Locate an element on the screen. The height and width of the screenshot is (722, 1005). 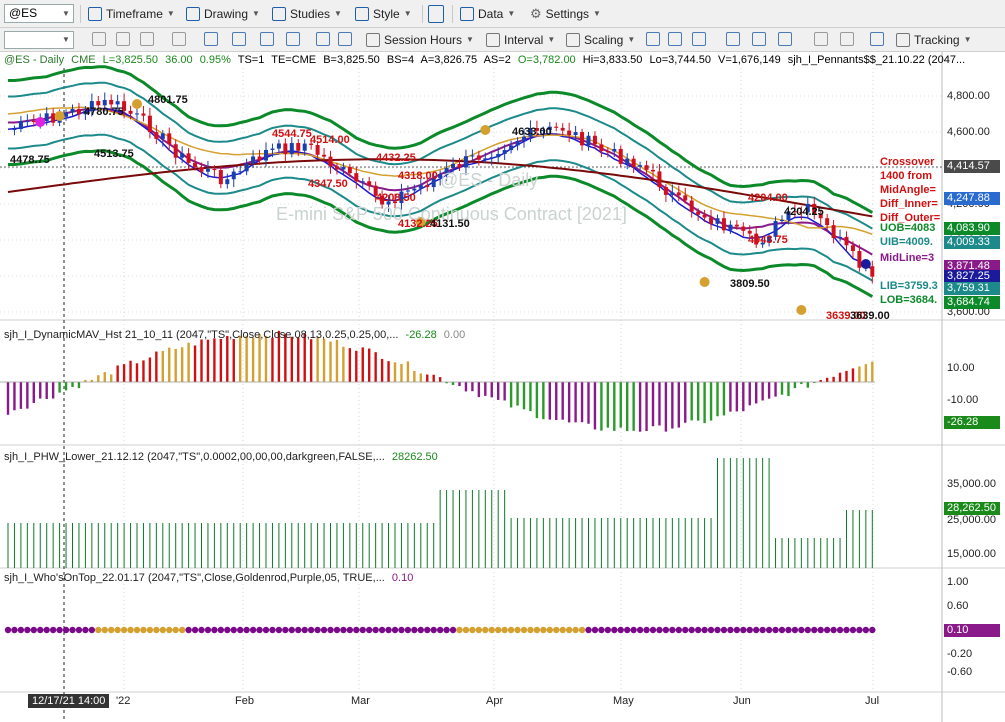
price-annotation: 4478.75 is located at coordinates (30, 160).